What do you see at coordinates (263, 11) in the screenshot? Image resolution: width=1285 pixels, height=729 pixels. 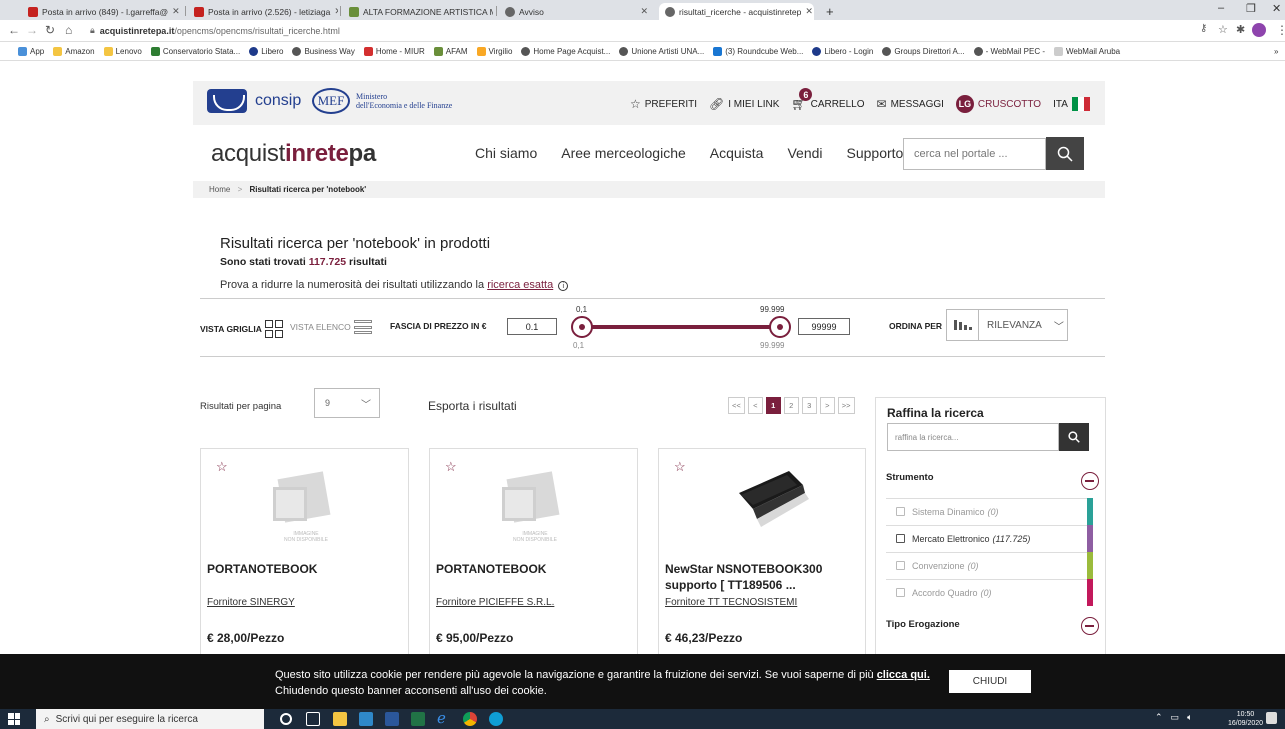 I see `tab-posta-2526: Posta in arrivo (2.526) - letiziaga✕` at bounding box center [263, 11].